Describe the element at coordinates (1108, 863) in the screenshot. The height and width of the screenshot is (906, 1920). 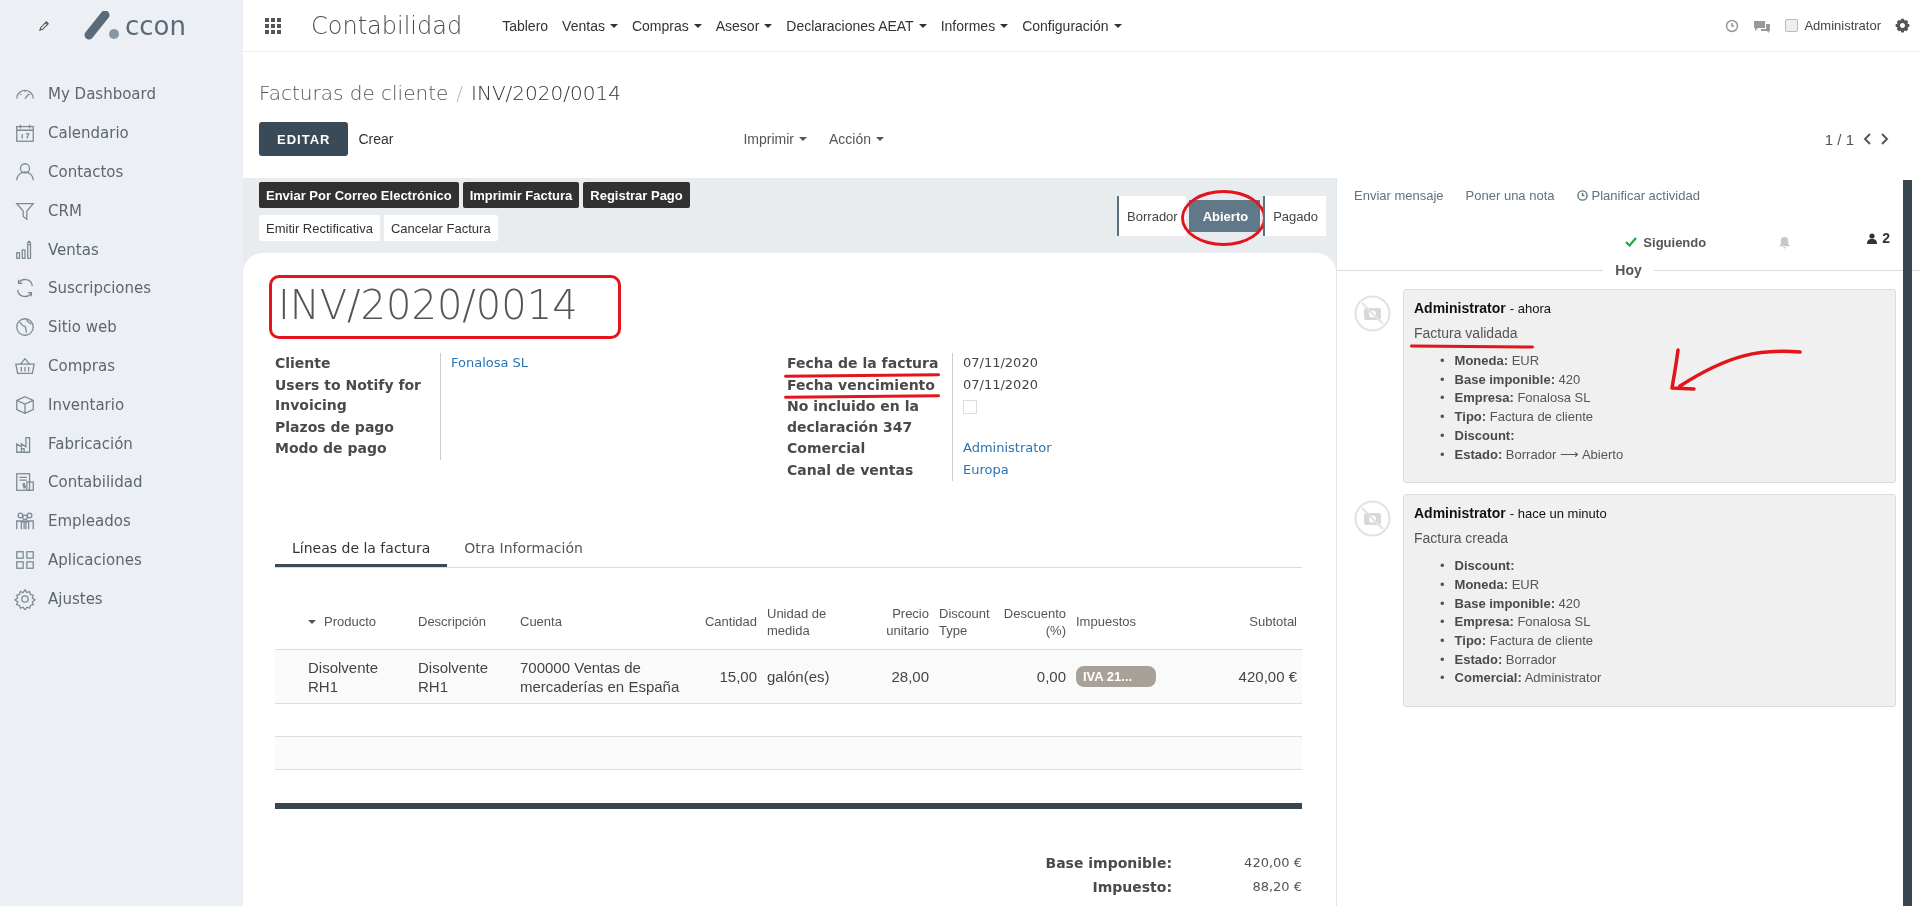
I see `total-label: Base imponible:` at that location.